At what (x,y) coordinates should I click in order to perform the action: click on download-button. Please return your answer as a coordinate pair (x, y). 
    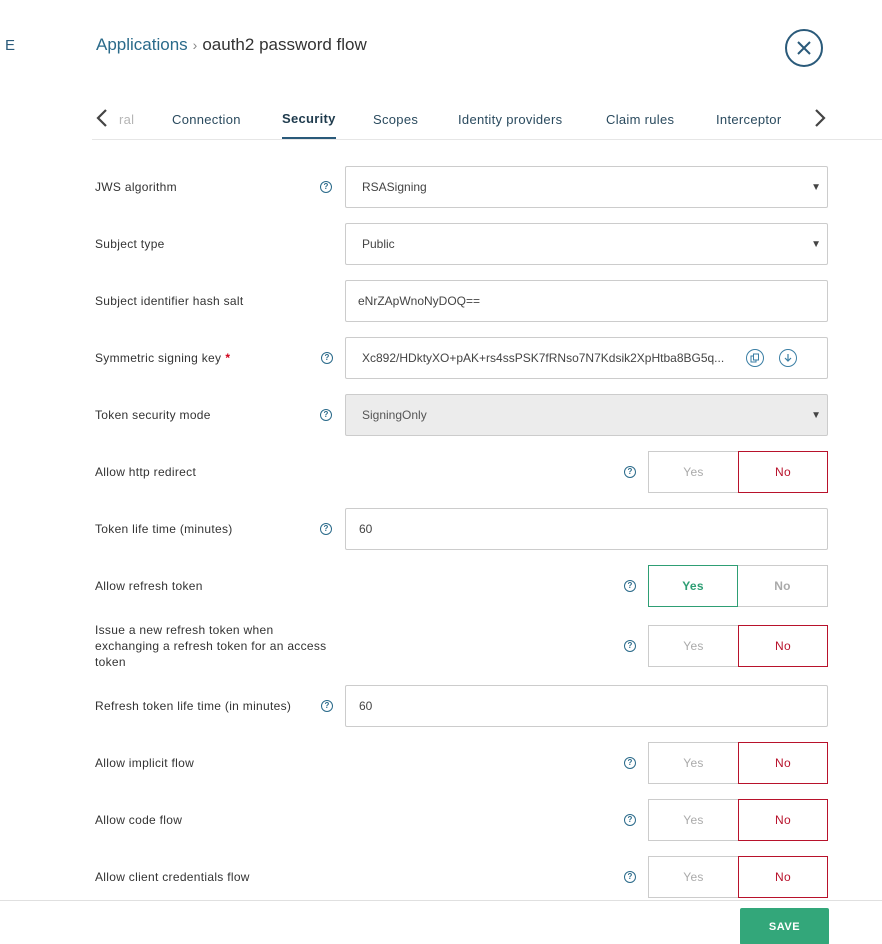
    Looking at the image, I should click on (788, 358).